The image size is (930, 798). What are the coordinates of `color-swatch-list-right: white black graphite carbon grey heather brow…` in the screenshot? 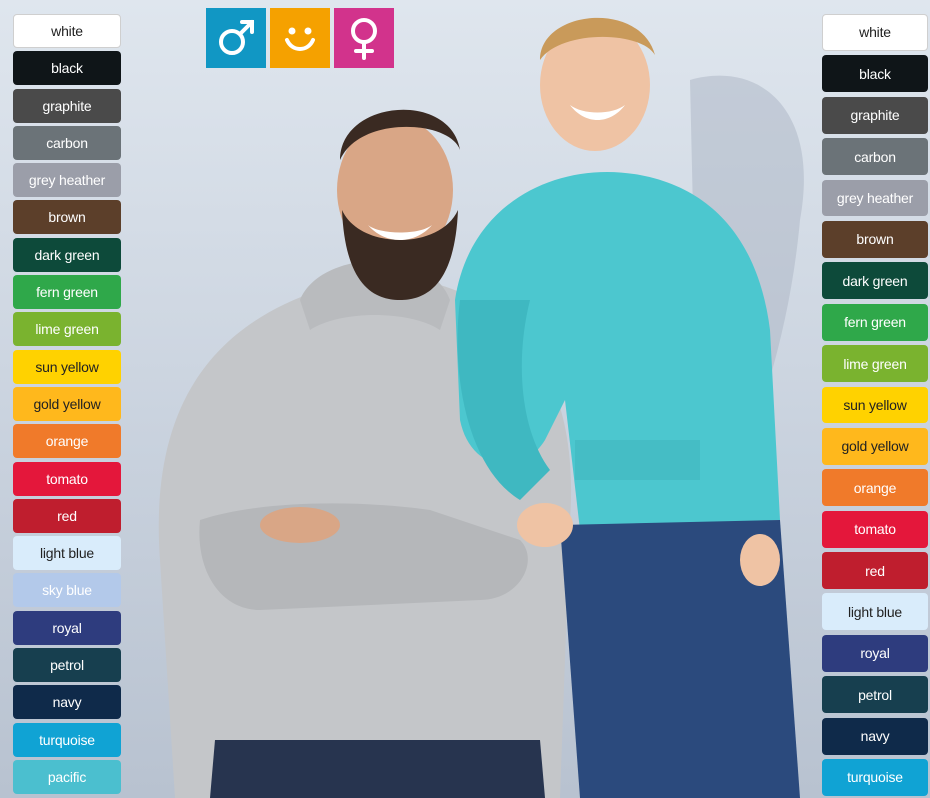 It's located at (875, 405).